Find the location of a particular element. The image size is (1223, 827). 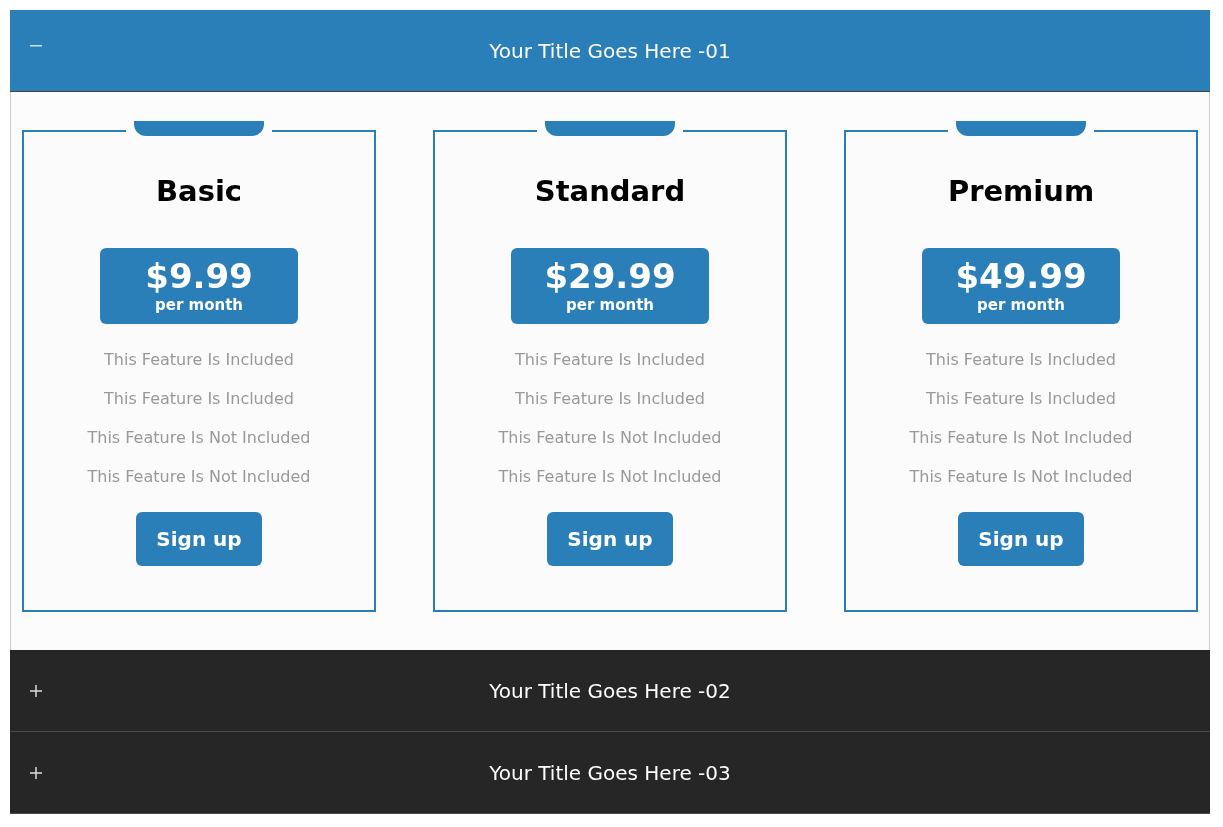

plan-name: Basic is located at coordinates (199, 191).